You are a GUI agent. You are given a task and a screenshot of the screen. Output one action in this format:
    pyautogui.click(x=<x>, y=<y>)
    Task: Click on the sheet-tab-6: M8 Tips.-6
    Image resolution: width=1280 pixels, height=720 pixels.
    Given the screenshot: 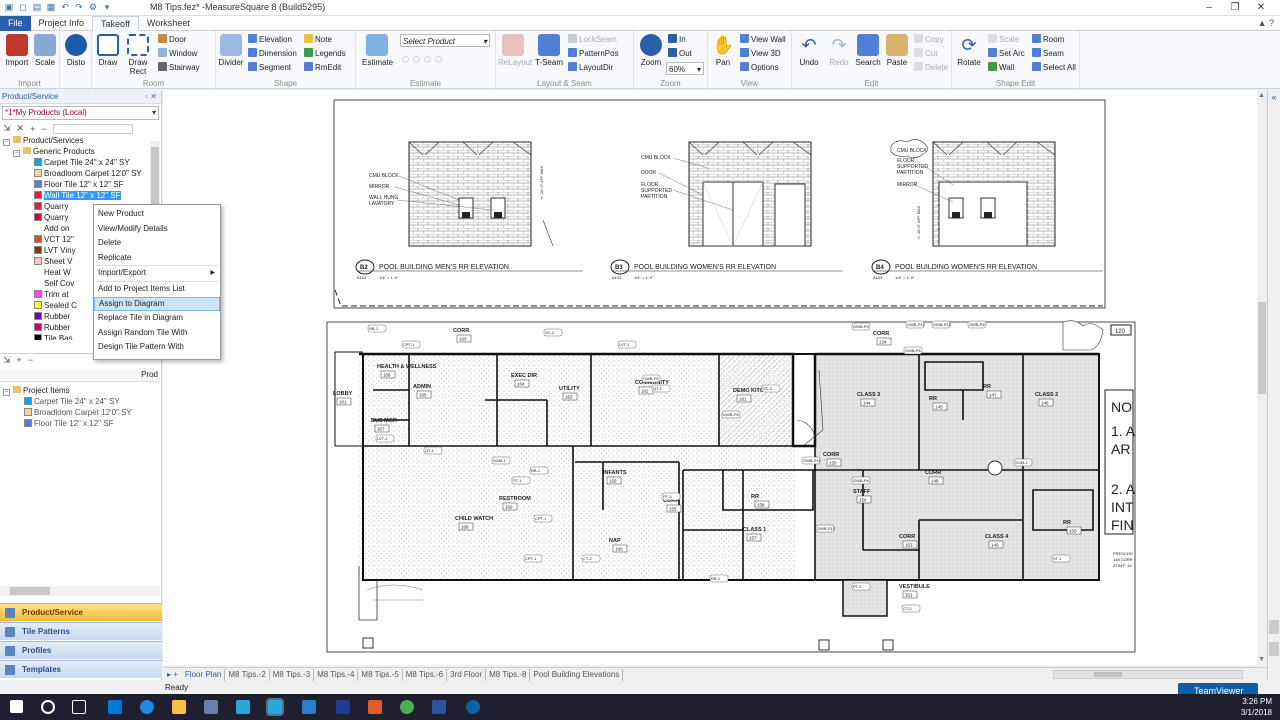 What is the action you would take?
    pyautogui.click(x=425, y=674)
    